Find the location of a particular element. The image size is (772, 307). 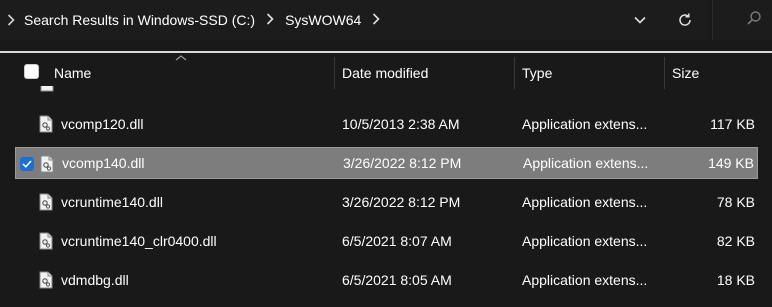

refresh-icon is located at coordinates (685, 19).